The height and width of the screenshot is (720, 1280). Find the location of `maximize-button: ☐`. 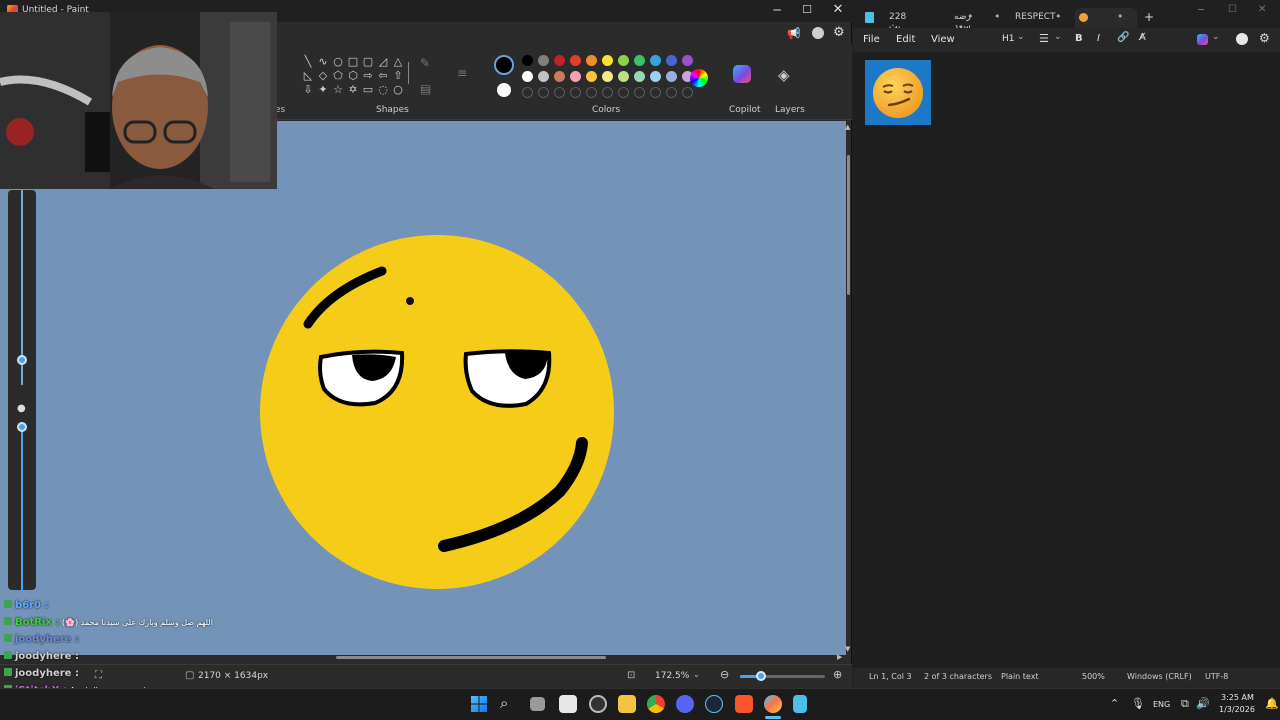

maximize-button: ☐ is located at coordinates (807, 10).